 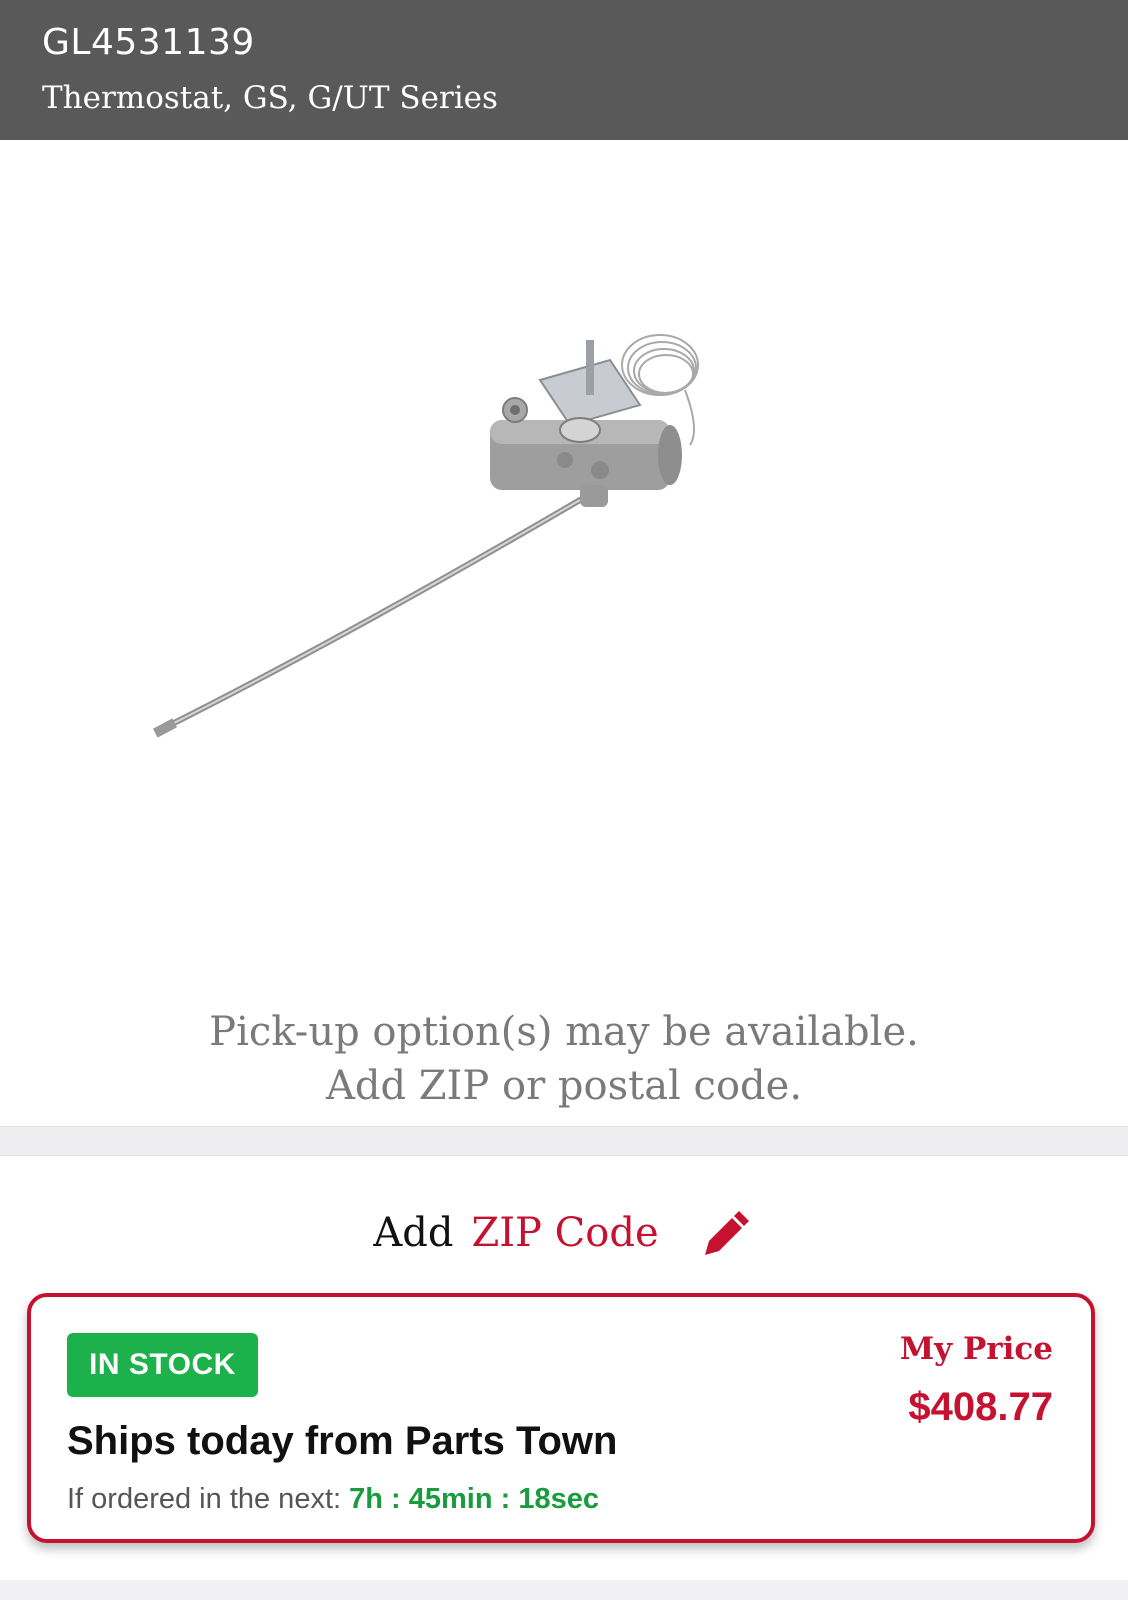 I want to click on bottom-strip, so click(x=564, y=1590).